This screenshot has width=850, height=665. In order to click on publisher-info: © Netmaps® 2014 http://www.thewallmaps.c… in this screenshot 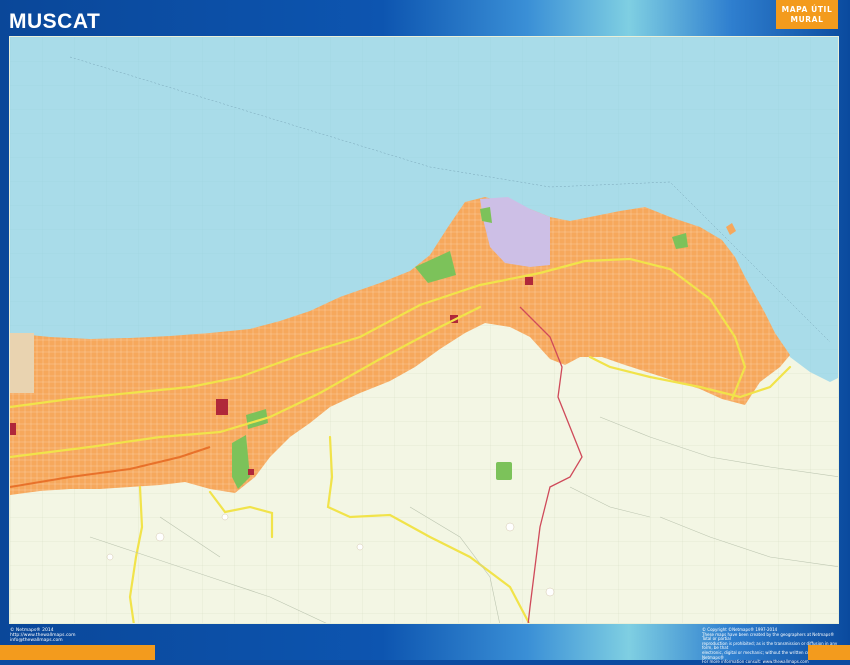, I will do `click(43, 635)`.